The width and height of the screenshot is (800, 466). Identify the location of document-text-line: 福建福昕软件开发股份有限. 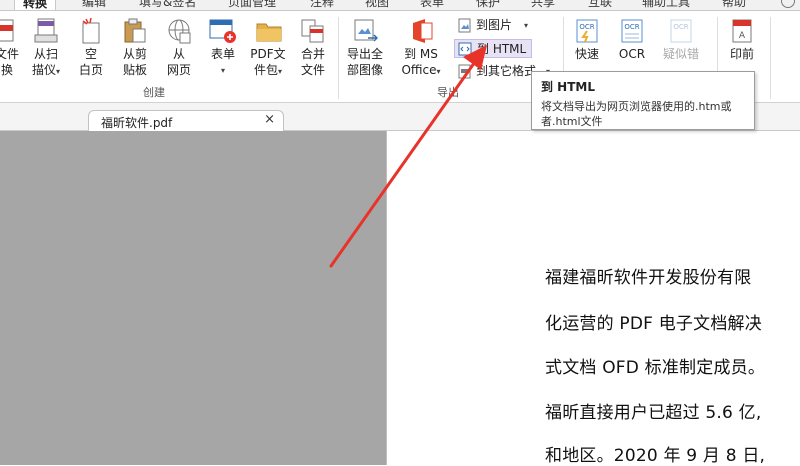
(648, 278).